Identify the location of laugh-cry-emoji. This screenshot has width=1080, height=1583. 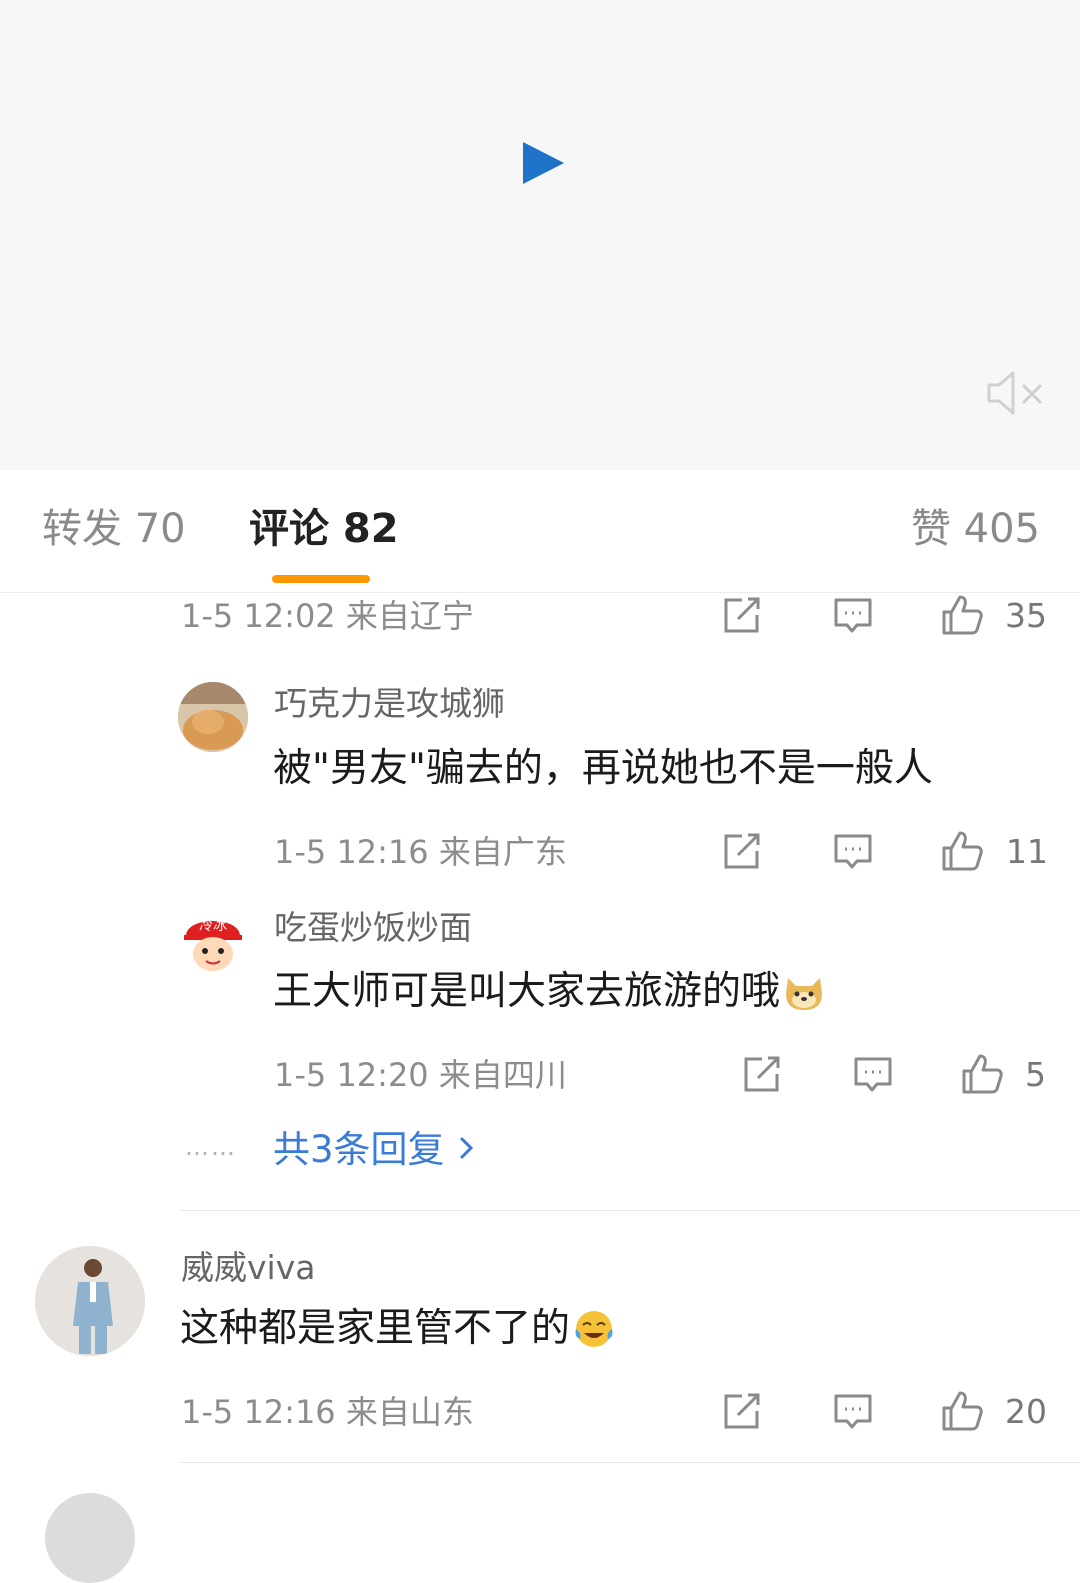
(594, 1329).